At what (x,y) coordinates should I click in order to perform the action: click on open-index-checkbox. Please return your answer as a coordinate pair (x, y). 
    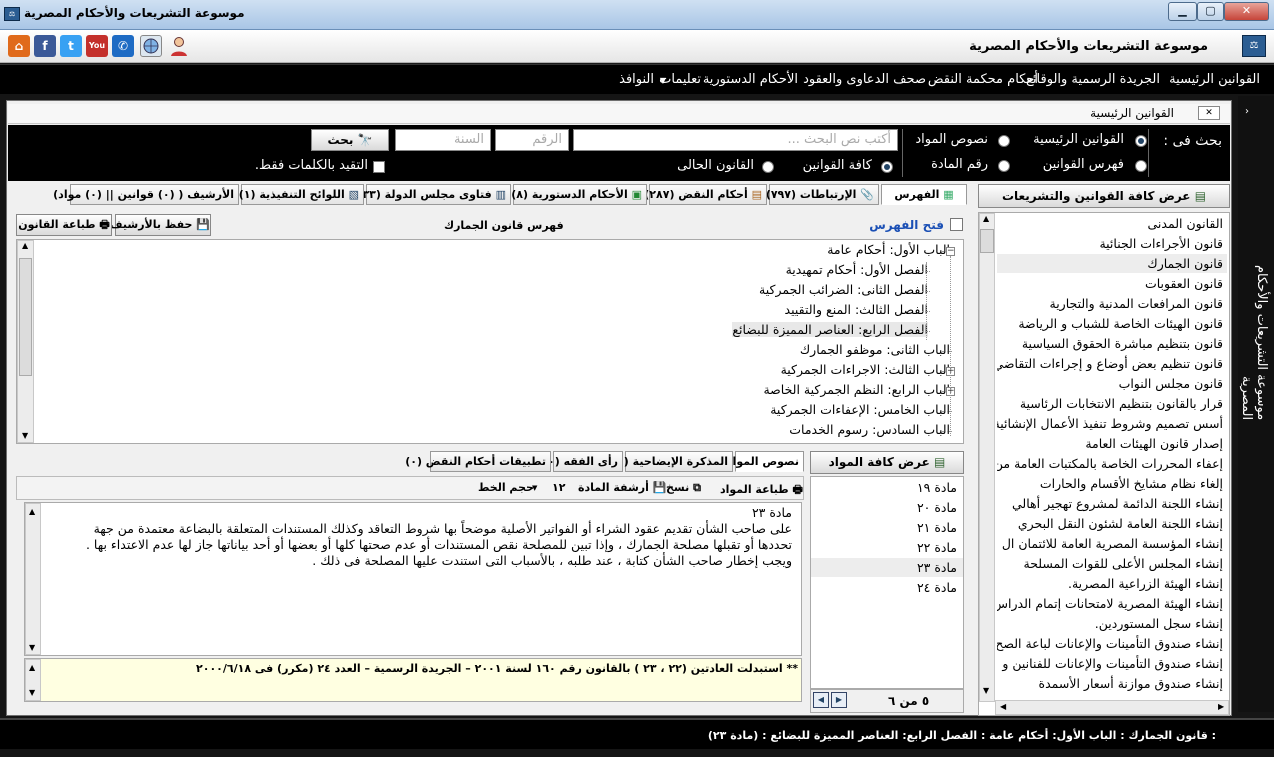
    Looking at the image, I should click on (956, 224).